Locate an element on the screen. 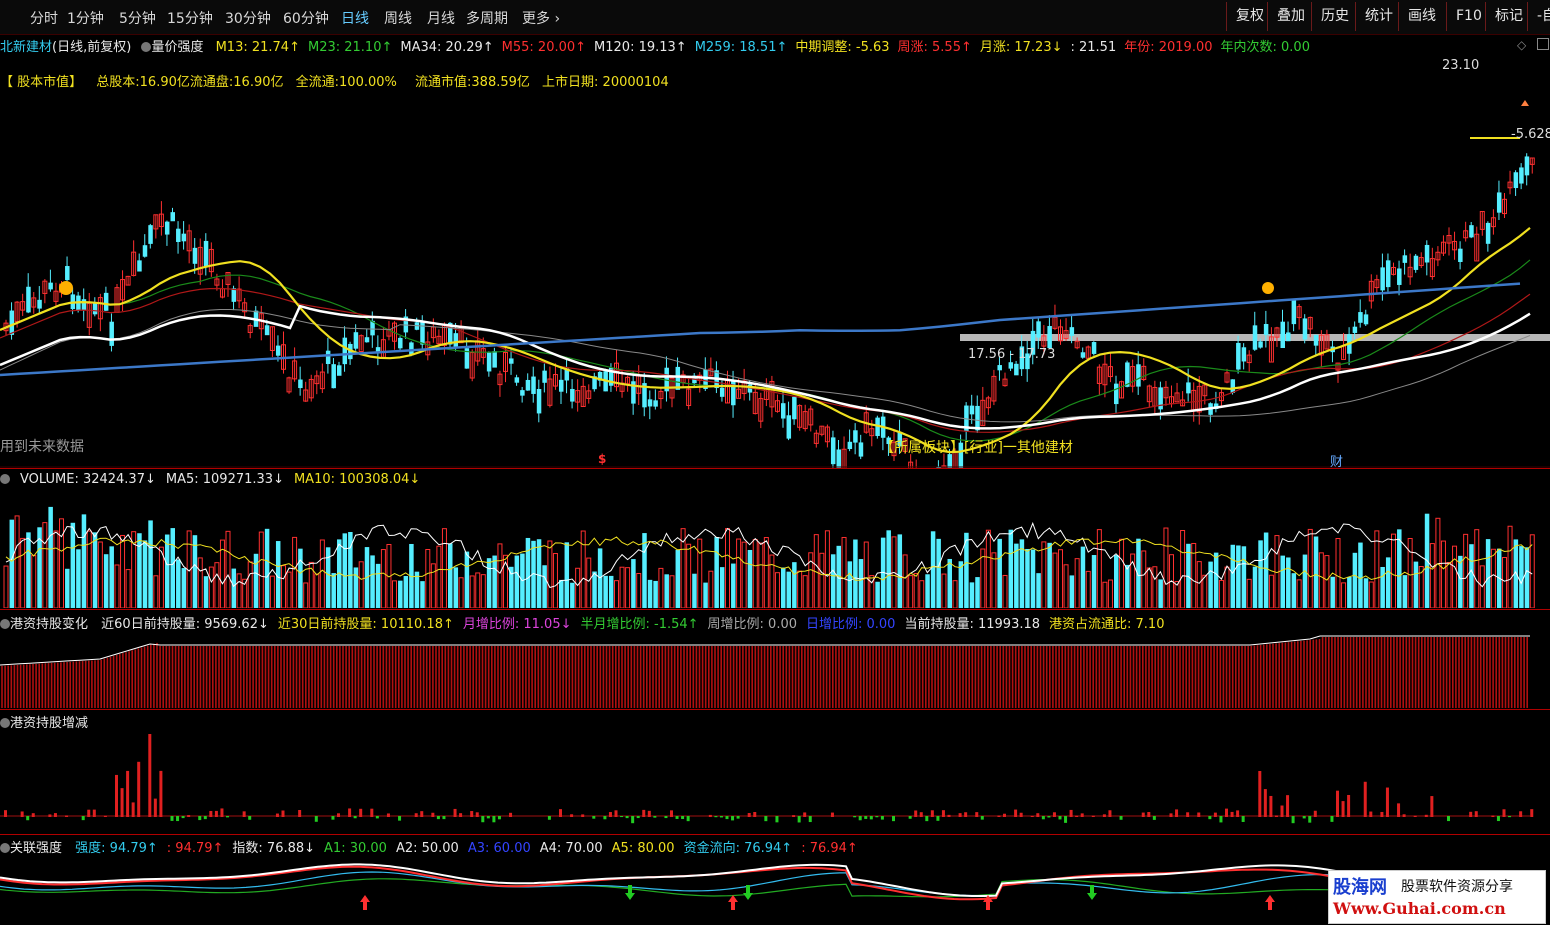 This screenshot has height=925, width=1550. volume-chart is located at coordinates (775, 549).